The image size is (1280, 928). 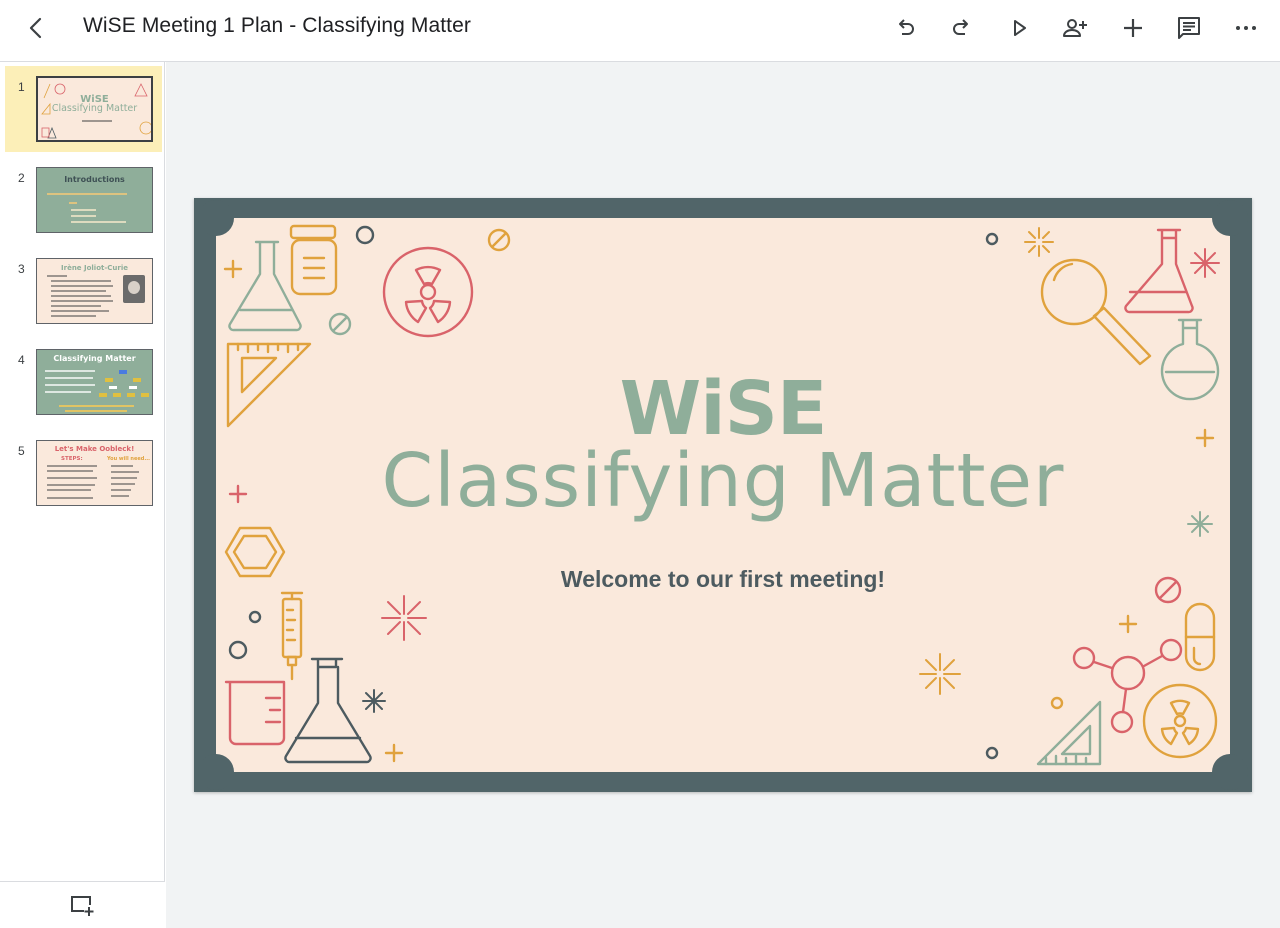 What do you see at coordinates (292, 636) in the screenshot?
I see `syringe-icon` at bounding box center [292, 636].